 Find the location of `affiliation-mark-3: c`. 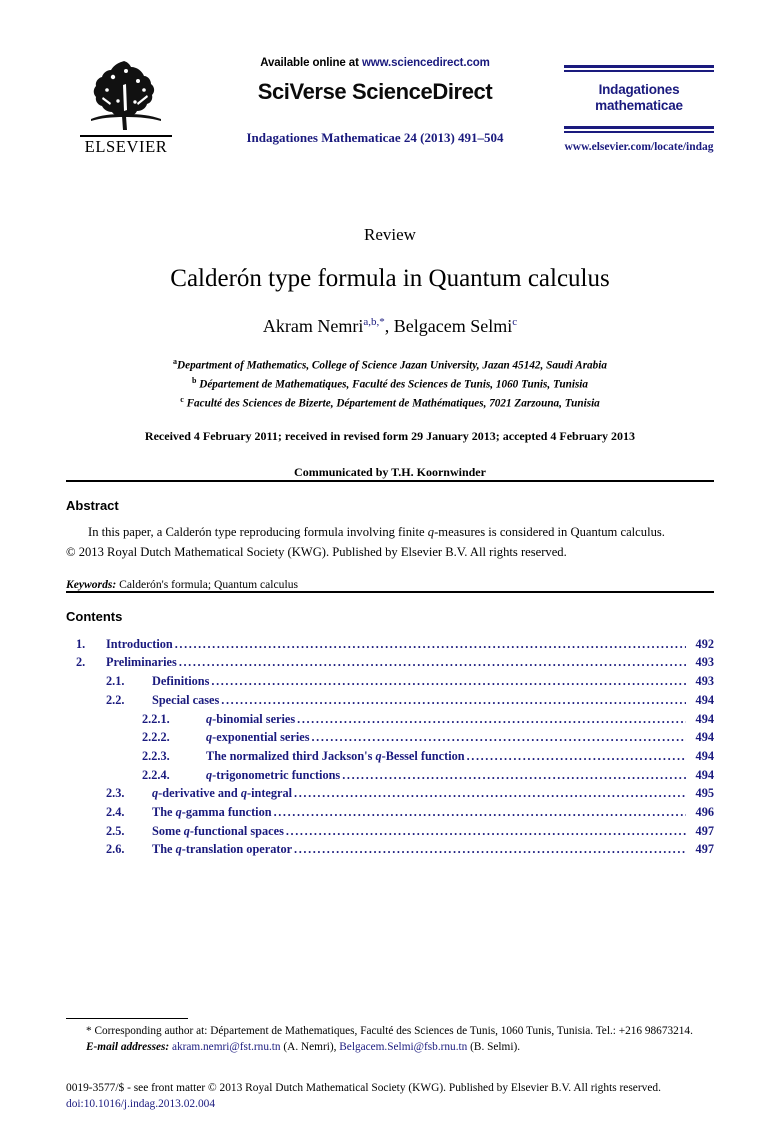

affiliation-mark-3: c is located at coordinates (182, 399).